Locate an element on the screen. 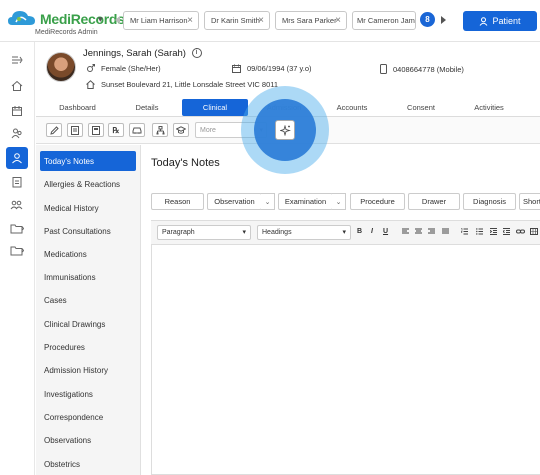 The width and height of the screenshot is (540, 475). align-justify-icon is located at coordinates (445, 231).